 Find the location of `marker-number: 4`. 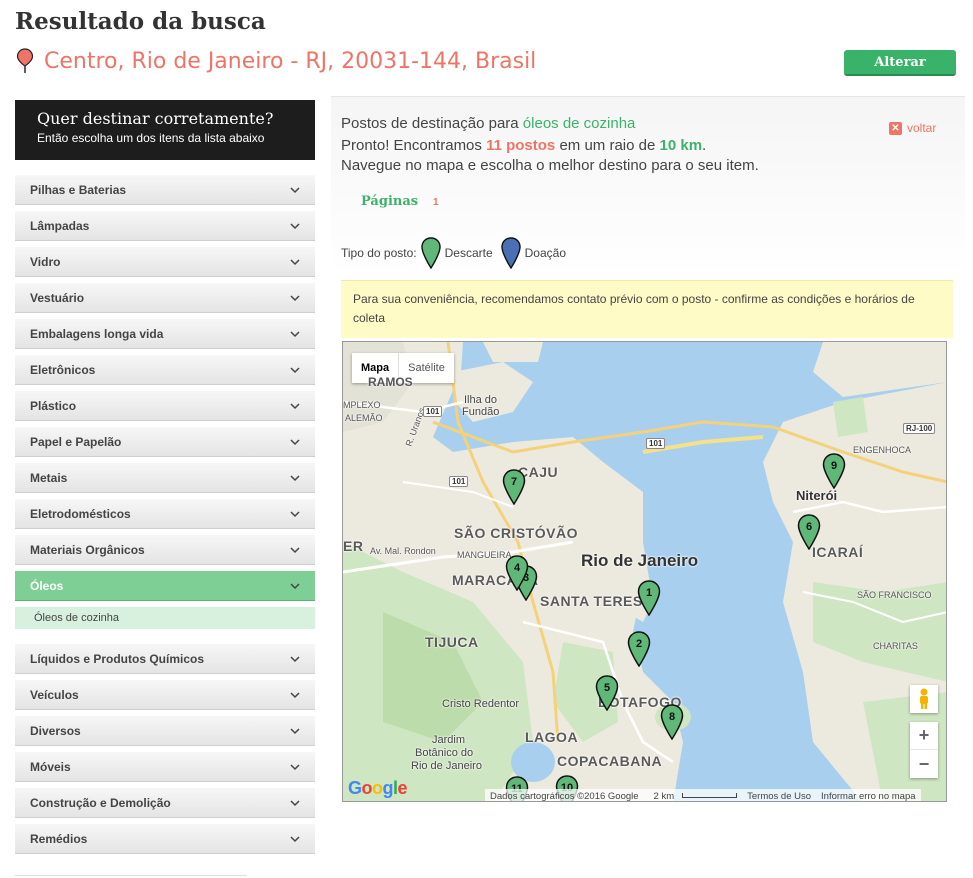

marker-number: 4 is located at coordinates (517, 568).